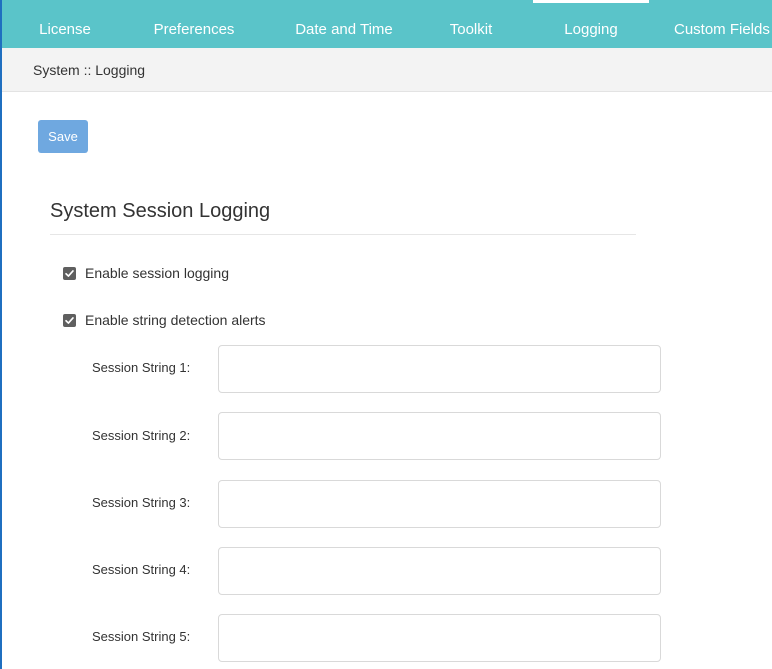 The image size is (772, 669). I want to click on session-string-5-input, so click(439, 638).